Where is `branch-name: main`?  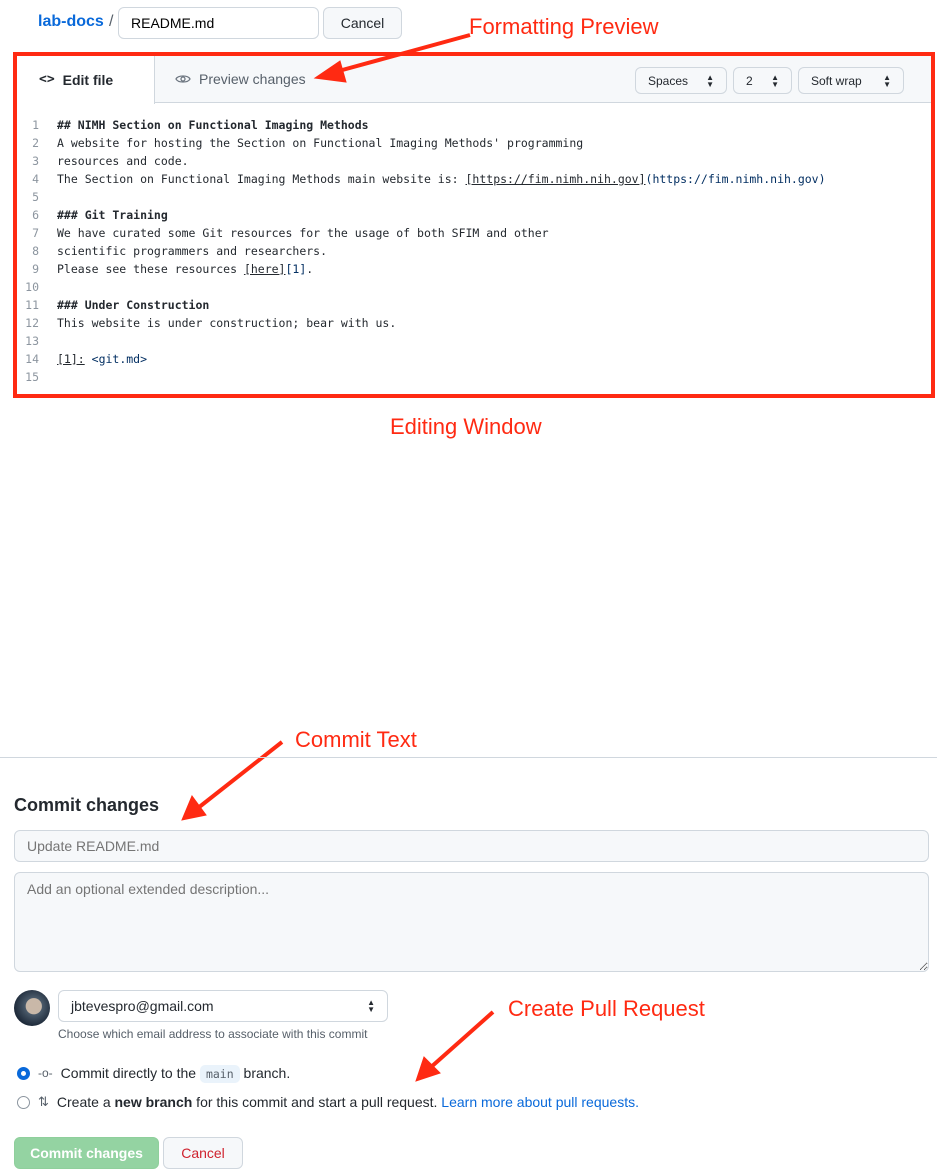
branch-name: main is located at coordinates (219, 1074).